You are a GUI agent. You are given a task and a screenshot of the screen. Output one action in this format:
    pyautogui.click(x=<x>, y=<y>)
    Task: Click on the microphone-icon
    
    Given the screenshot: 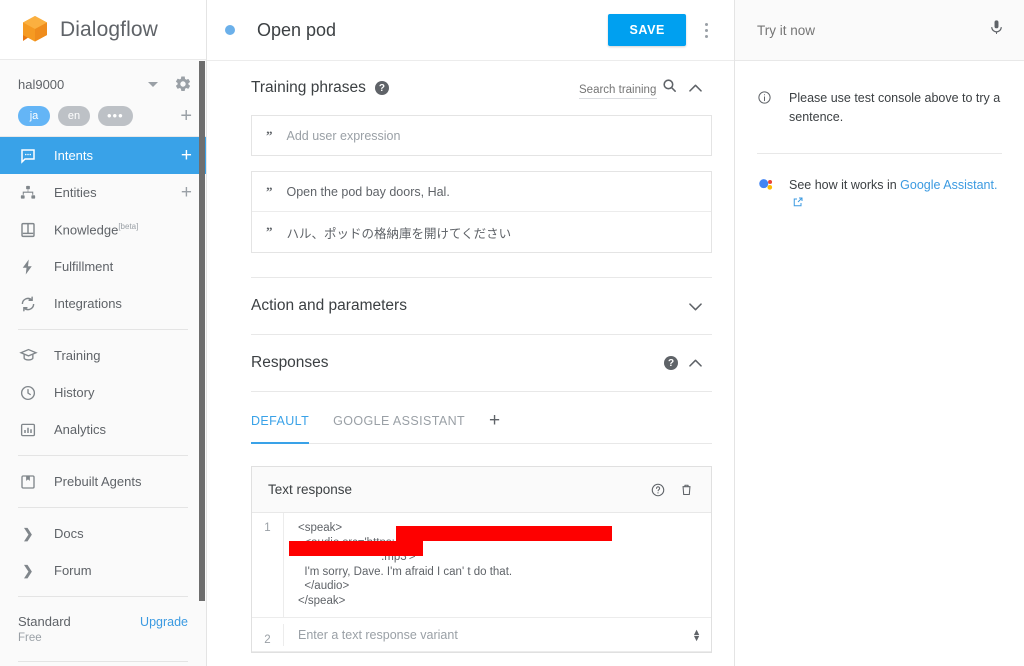 What is the action you would take?
    pyautogui.click(x=996, y=30)
    